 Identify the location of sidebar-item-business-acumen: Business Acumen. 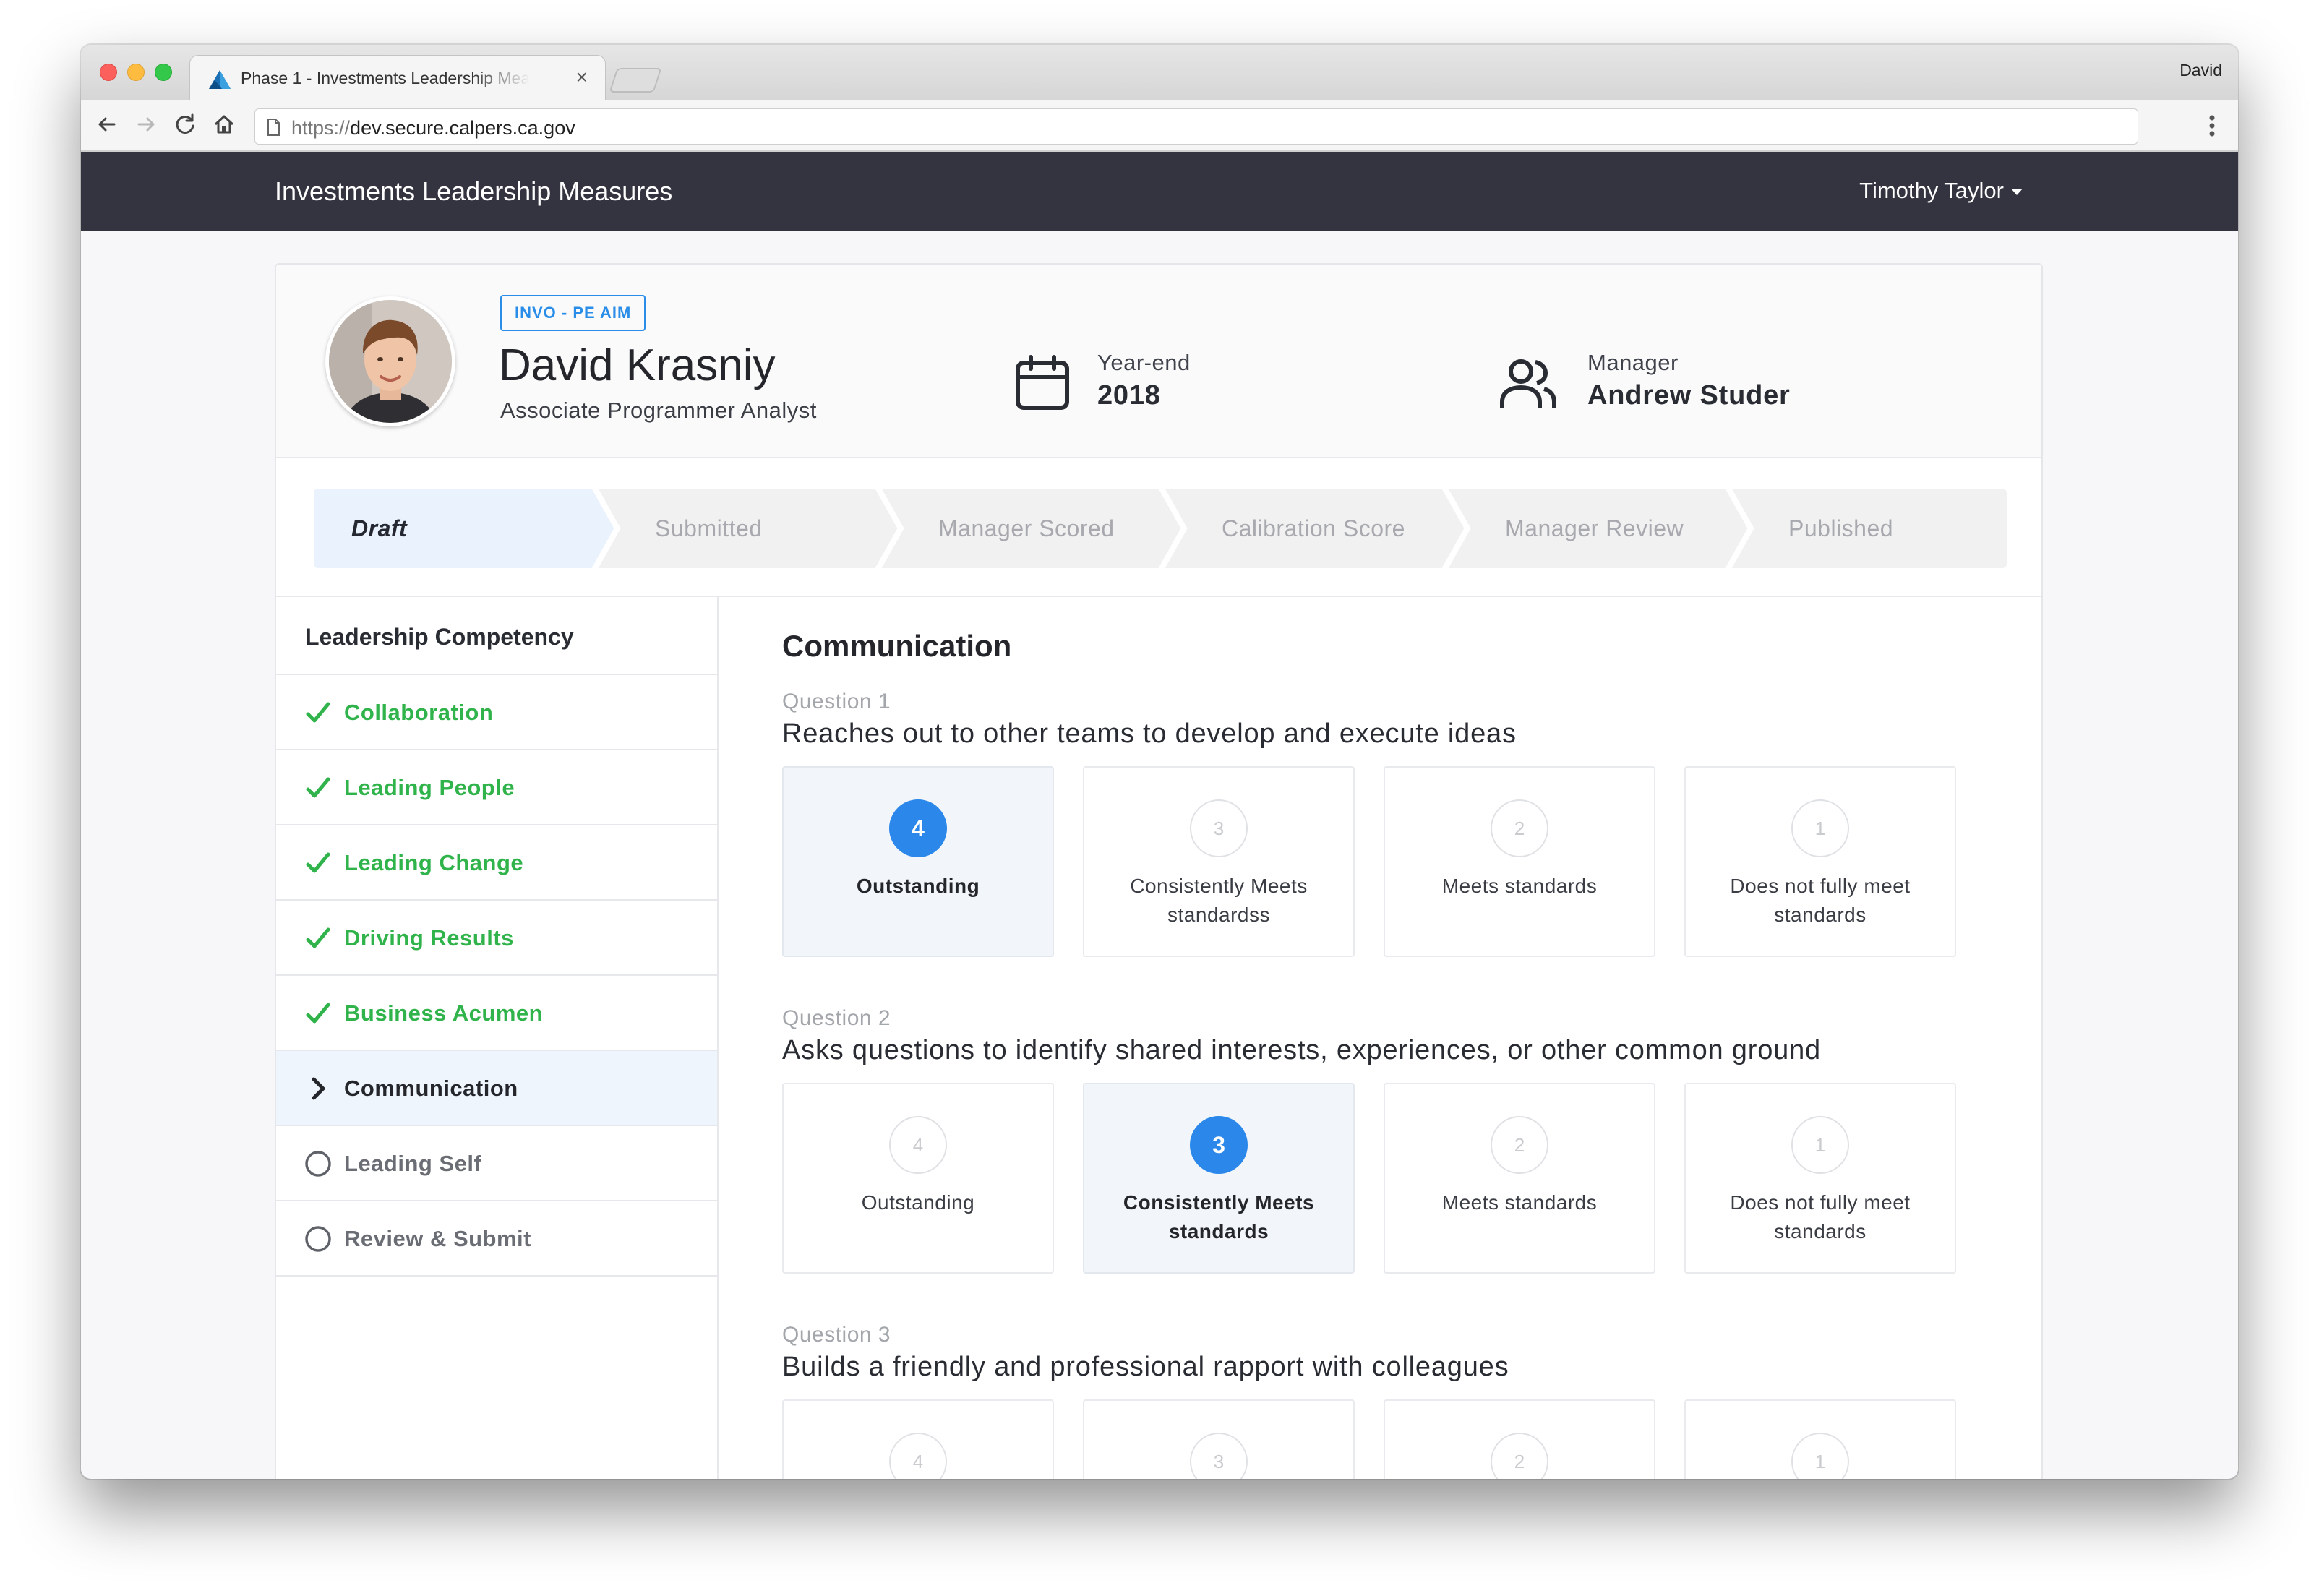
(496, 1013).